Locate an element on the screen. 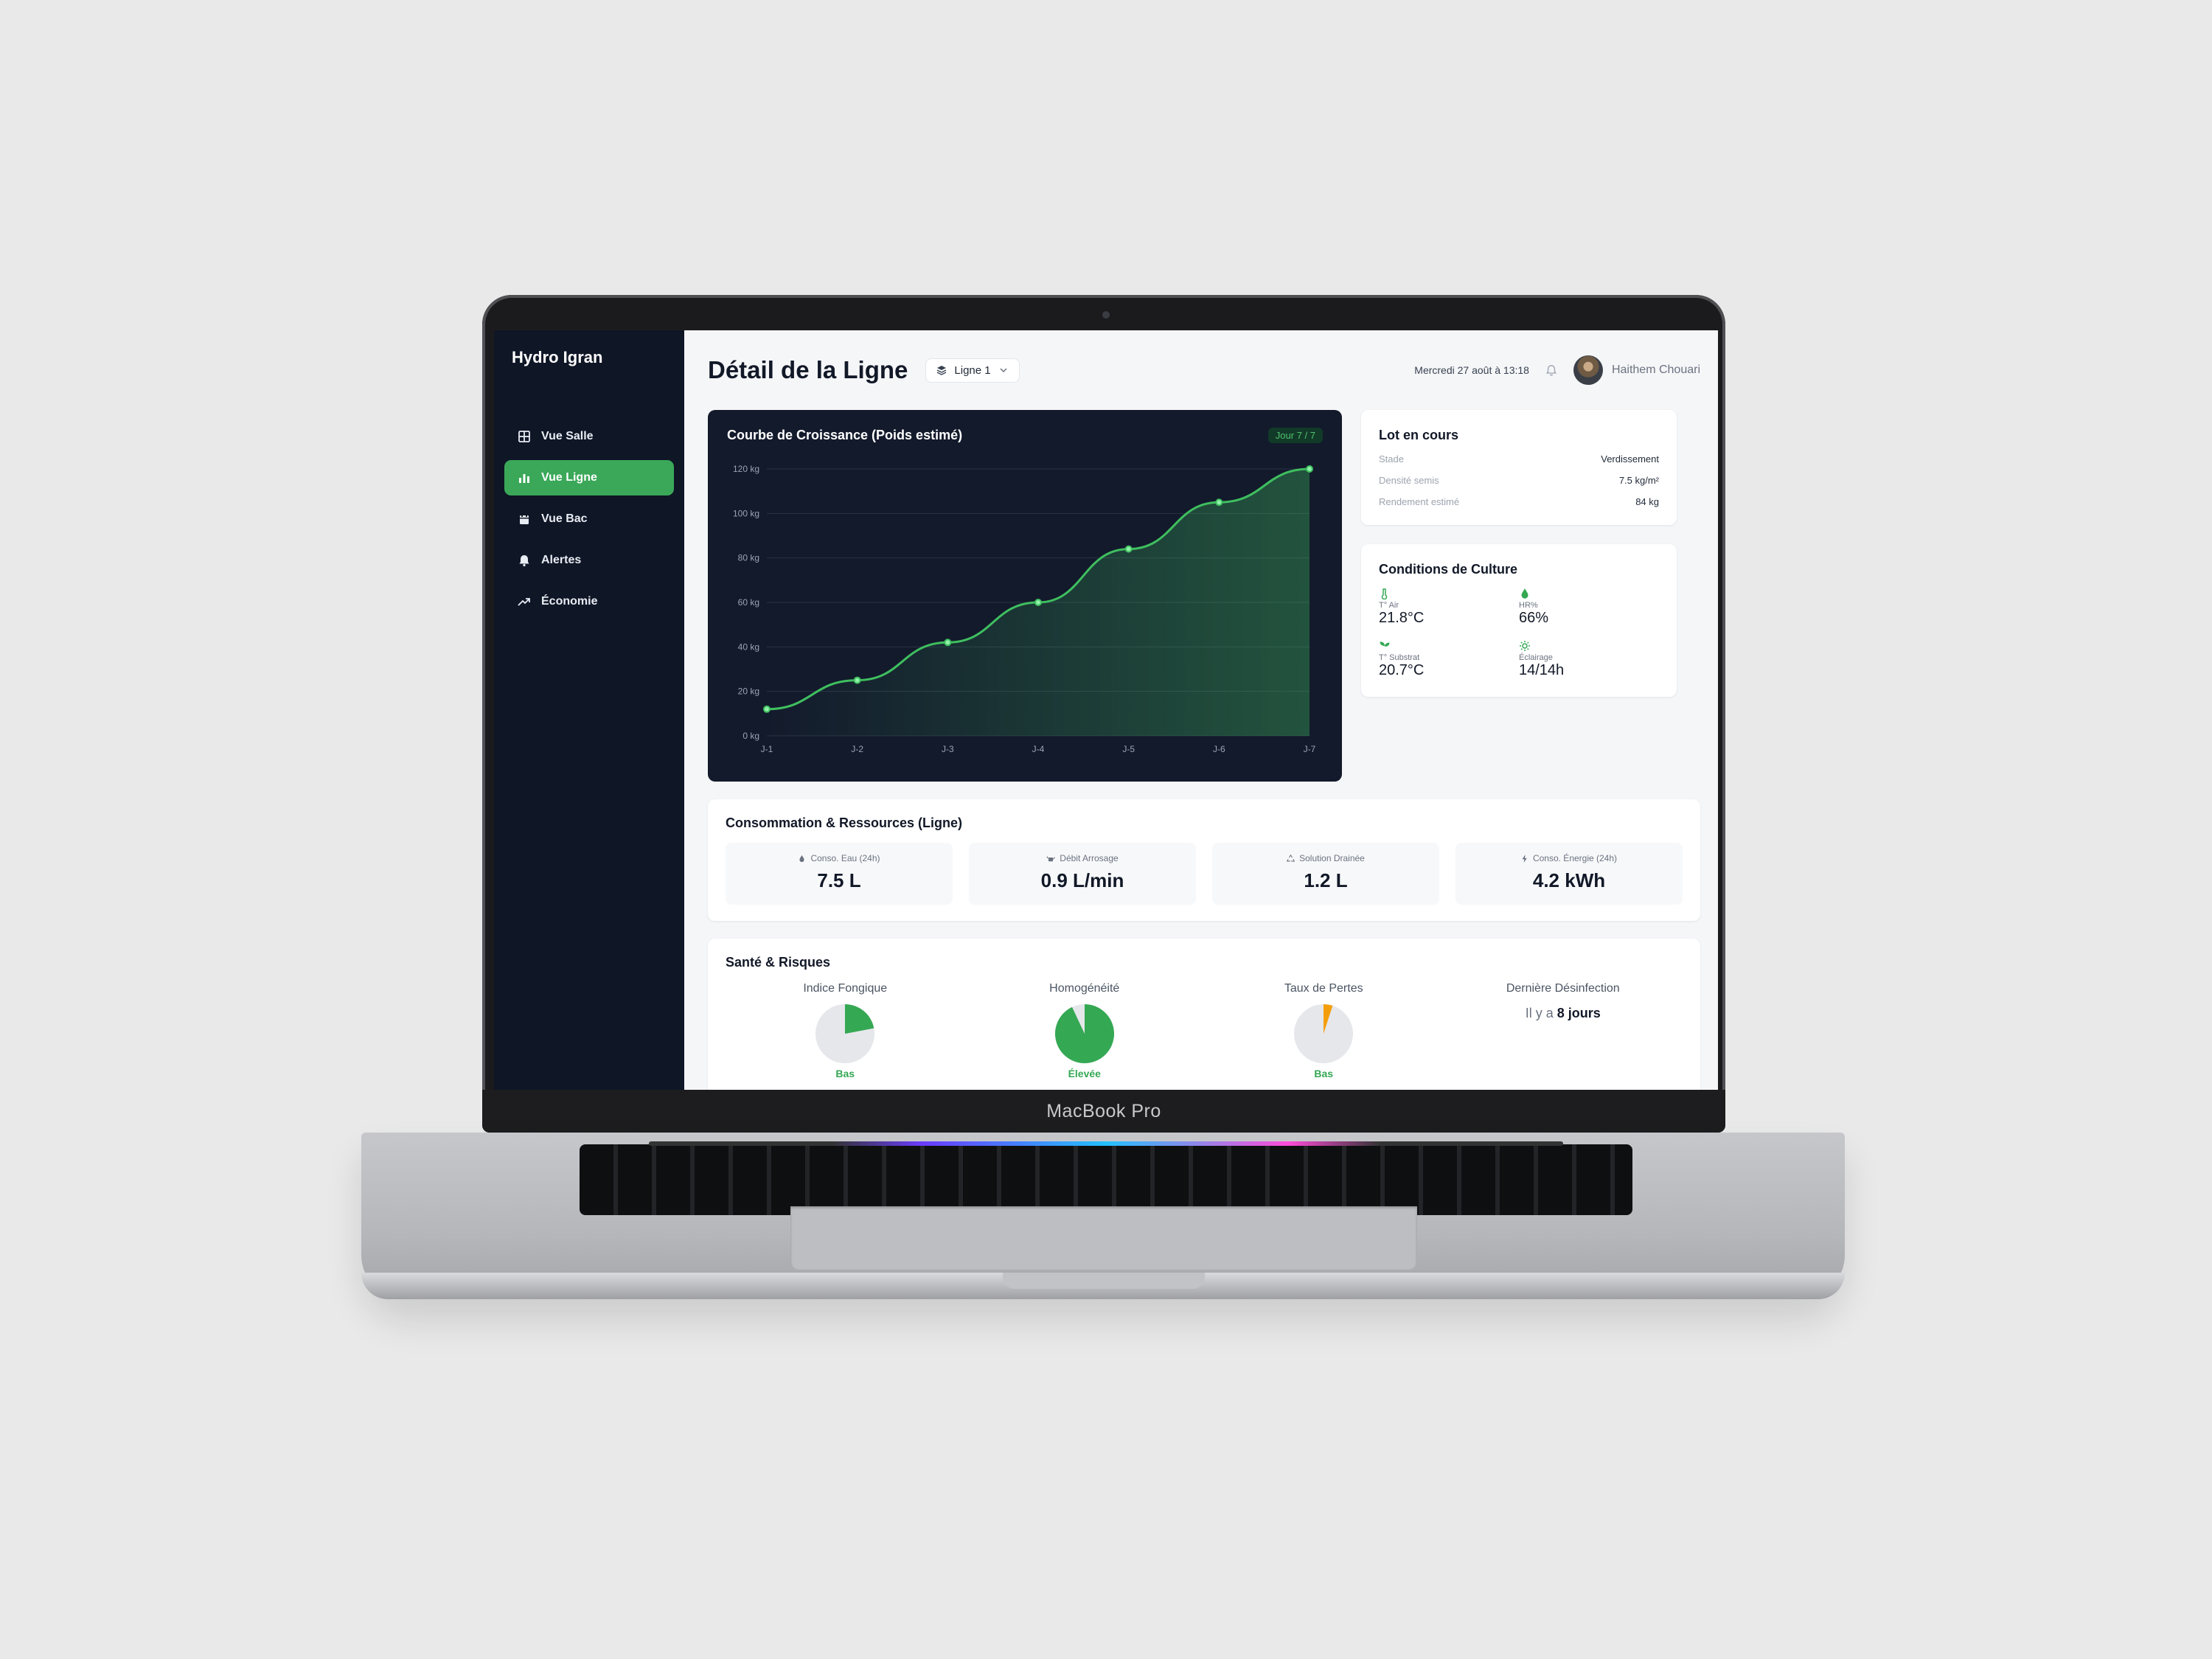  resource-label-row: Débit Arrosage is located at coordinates (1082, 858).